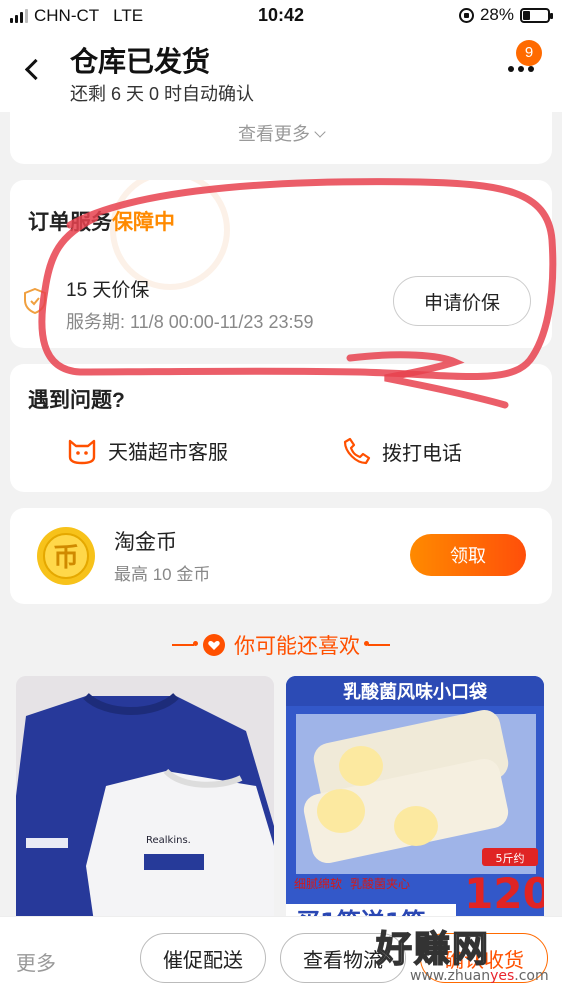  What do you see at coordinates (422, 453) in the screenshot?
I see `call-label: 拨打电话` at bounding box center [422, 453].